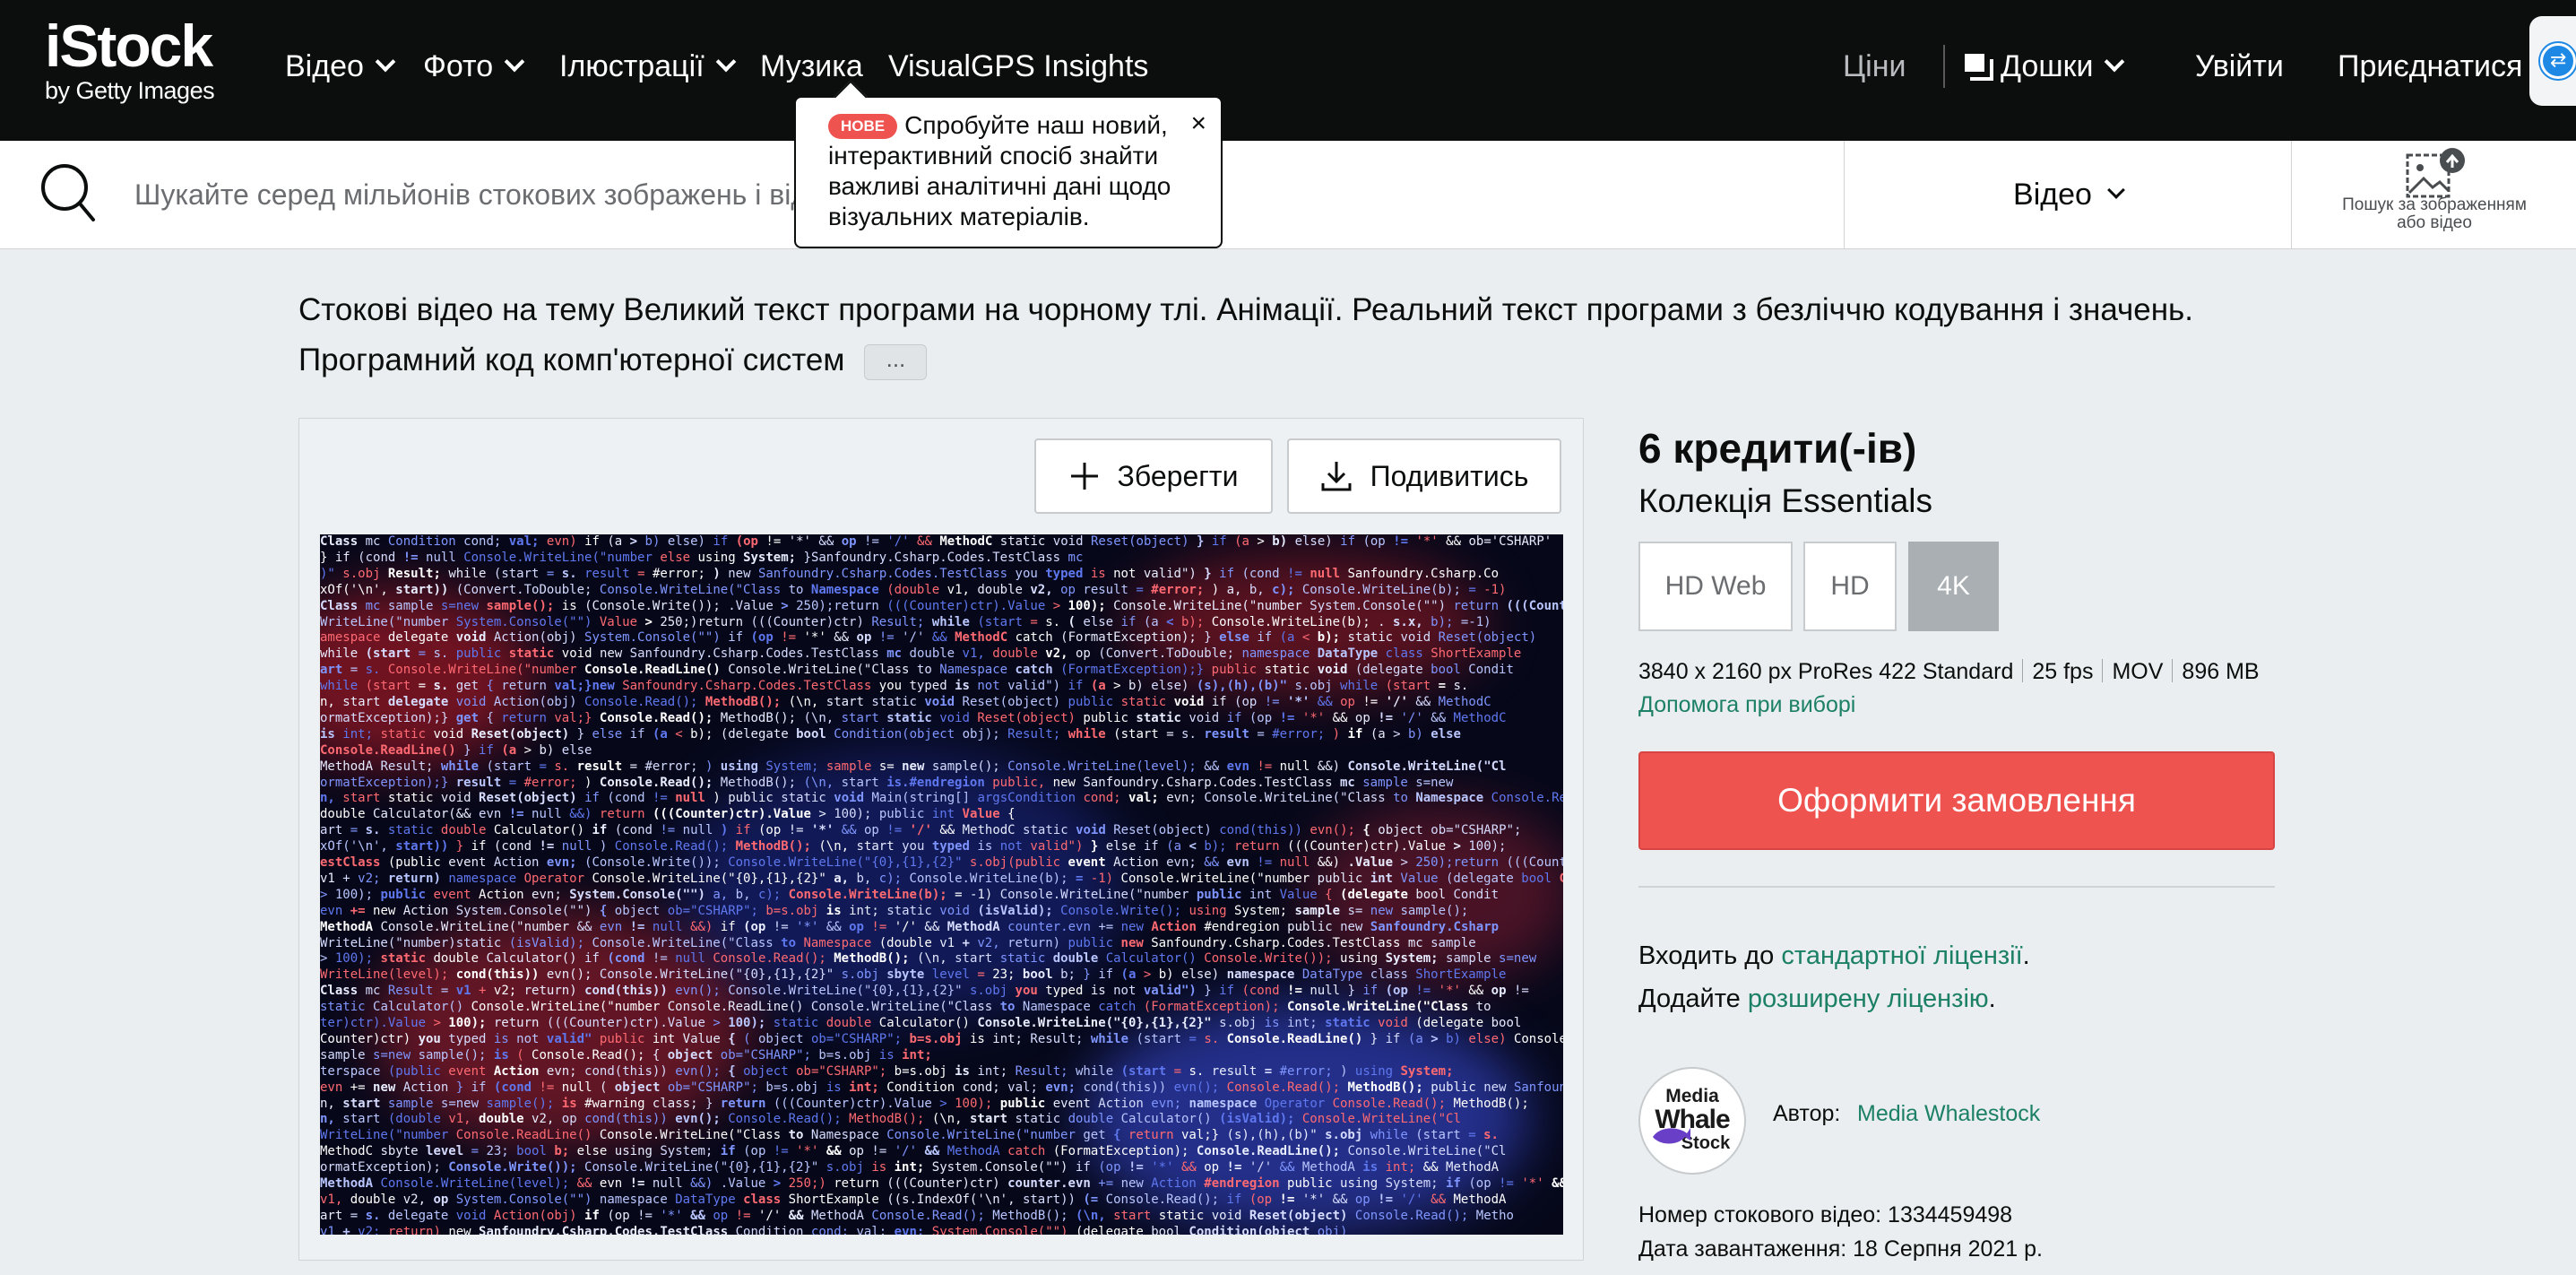  Describe the element at coordinates (981, 1038) in the screenshot. I see `code-token: is` at that location.